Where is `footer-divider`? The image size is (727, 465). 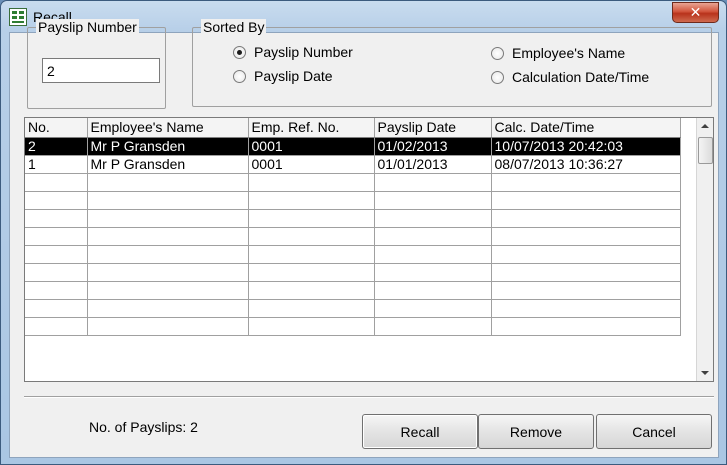 footer-divider is located at coordinates (369, 397).